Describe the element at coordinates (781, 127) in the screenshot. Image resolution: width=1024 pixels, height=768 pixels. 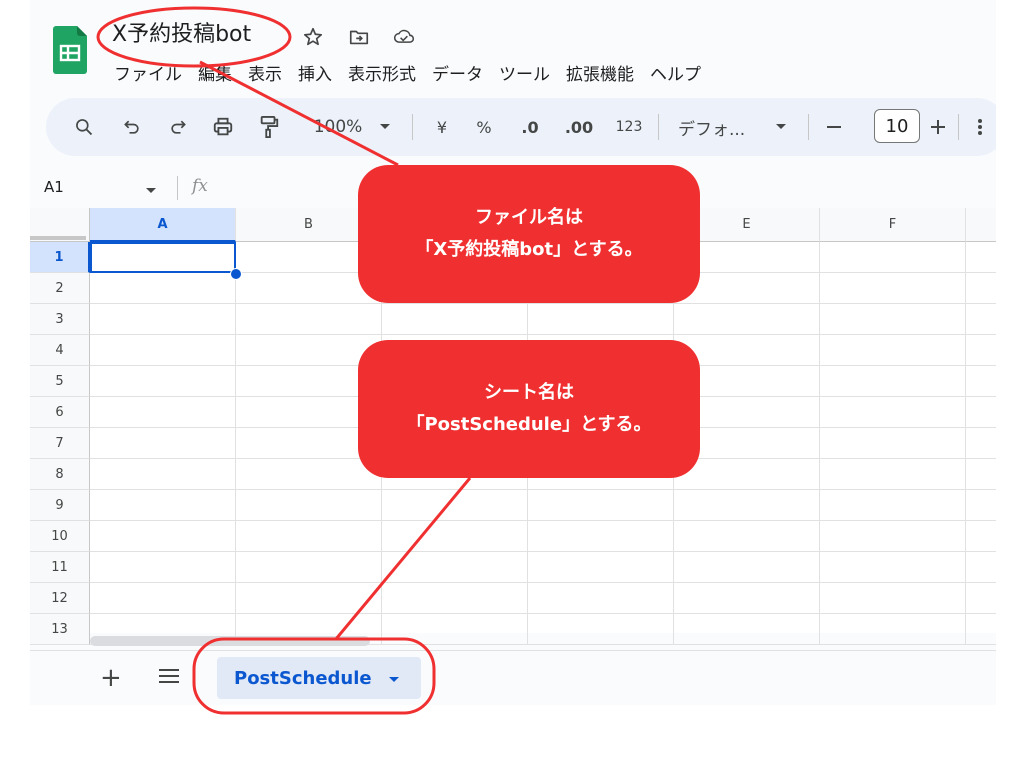
I see `font-dropdown-icon` at that location.